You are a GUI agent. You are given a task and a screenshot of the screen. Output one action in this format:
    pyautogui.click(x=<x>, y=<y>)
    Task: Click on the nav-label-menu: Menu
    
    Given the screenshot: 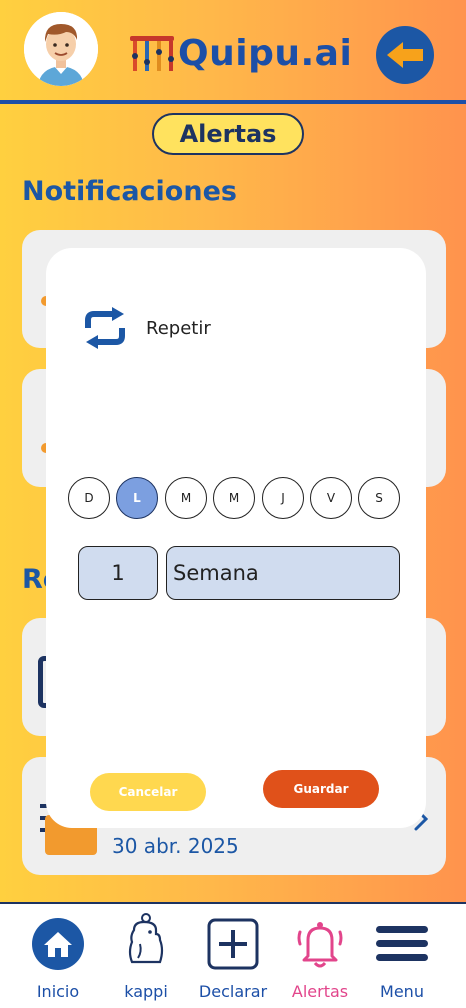 What is the action you would take?
    pyautogui.click(x=402, y=991)
    